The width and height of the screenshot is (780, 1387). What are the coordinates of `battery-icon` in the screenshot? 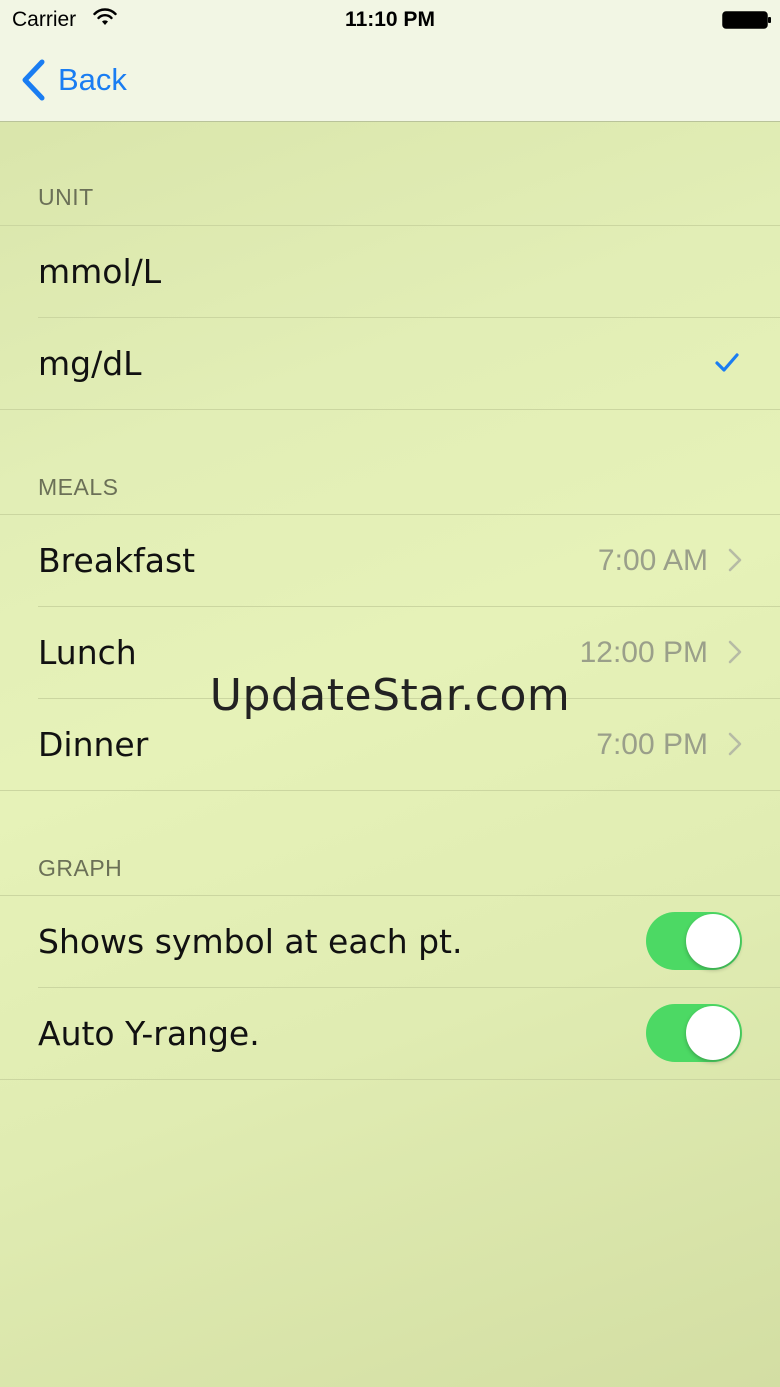 It's located at (746, 20).